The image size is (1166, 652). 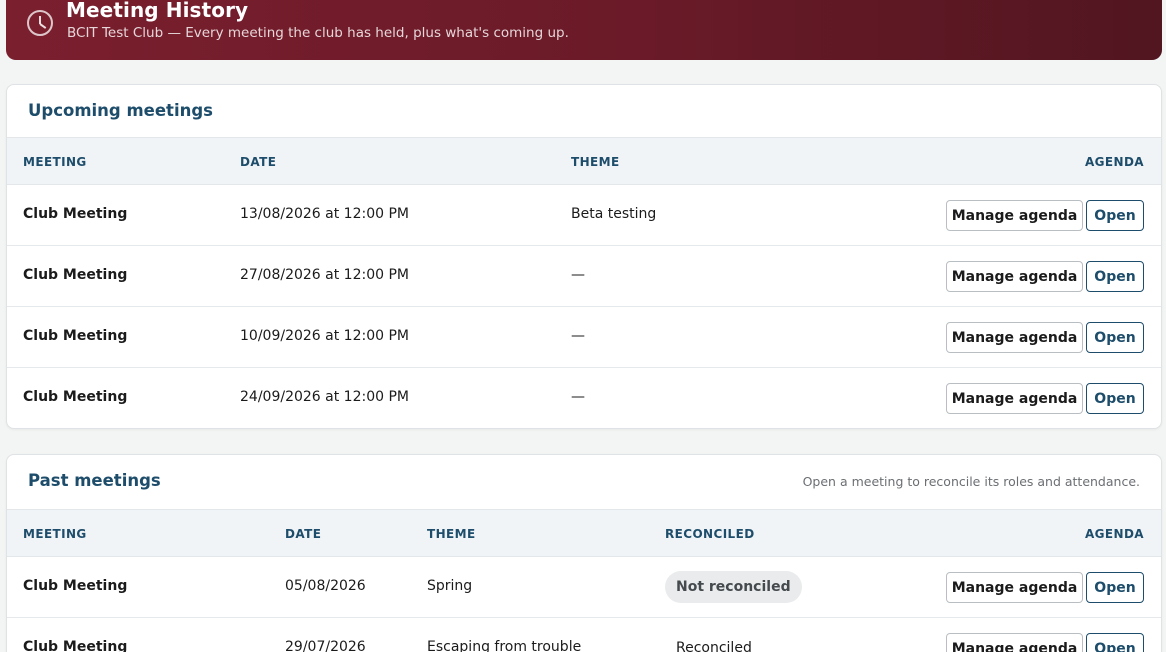 I want to click on meeting-date: 29/07/2026, so click(x=325, y=645).